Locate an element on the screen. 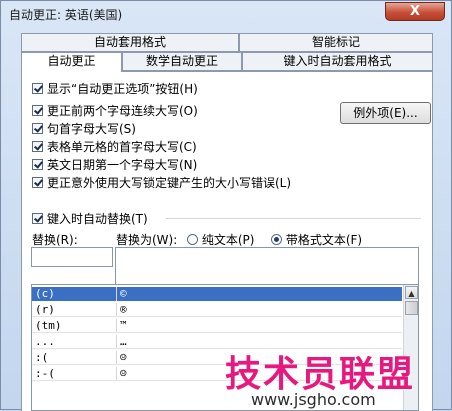  option-label: 更正前两个字母连续大写(O) is located at coordinates (122, 110).